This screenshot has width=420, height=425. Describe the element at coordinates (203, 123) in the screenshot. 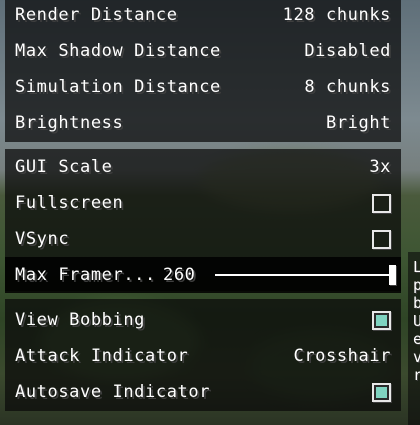

I see `brightness-option: Brightness Bright` at that location.